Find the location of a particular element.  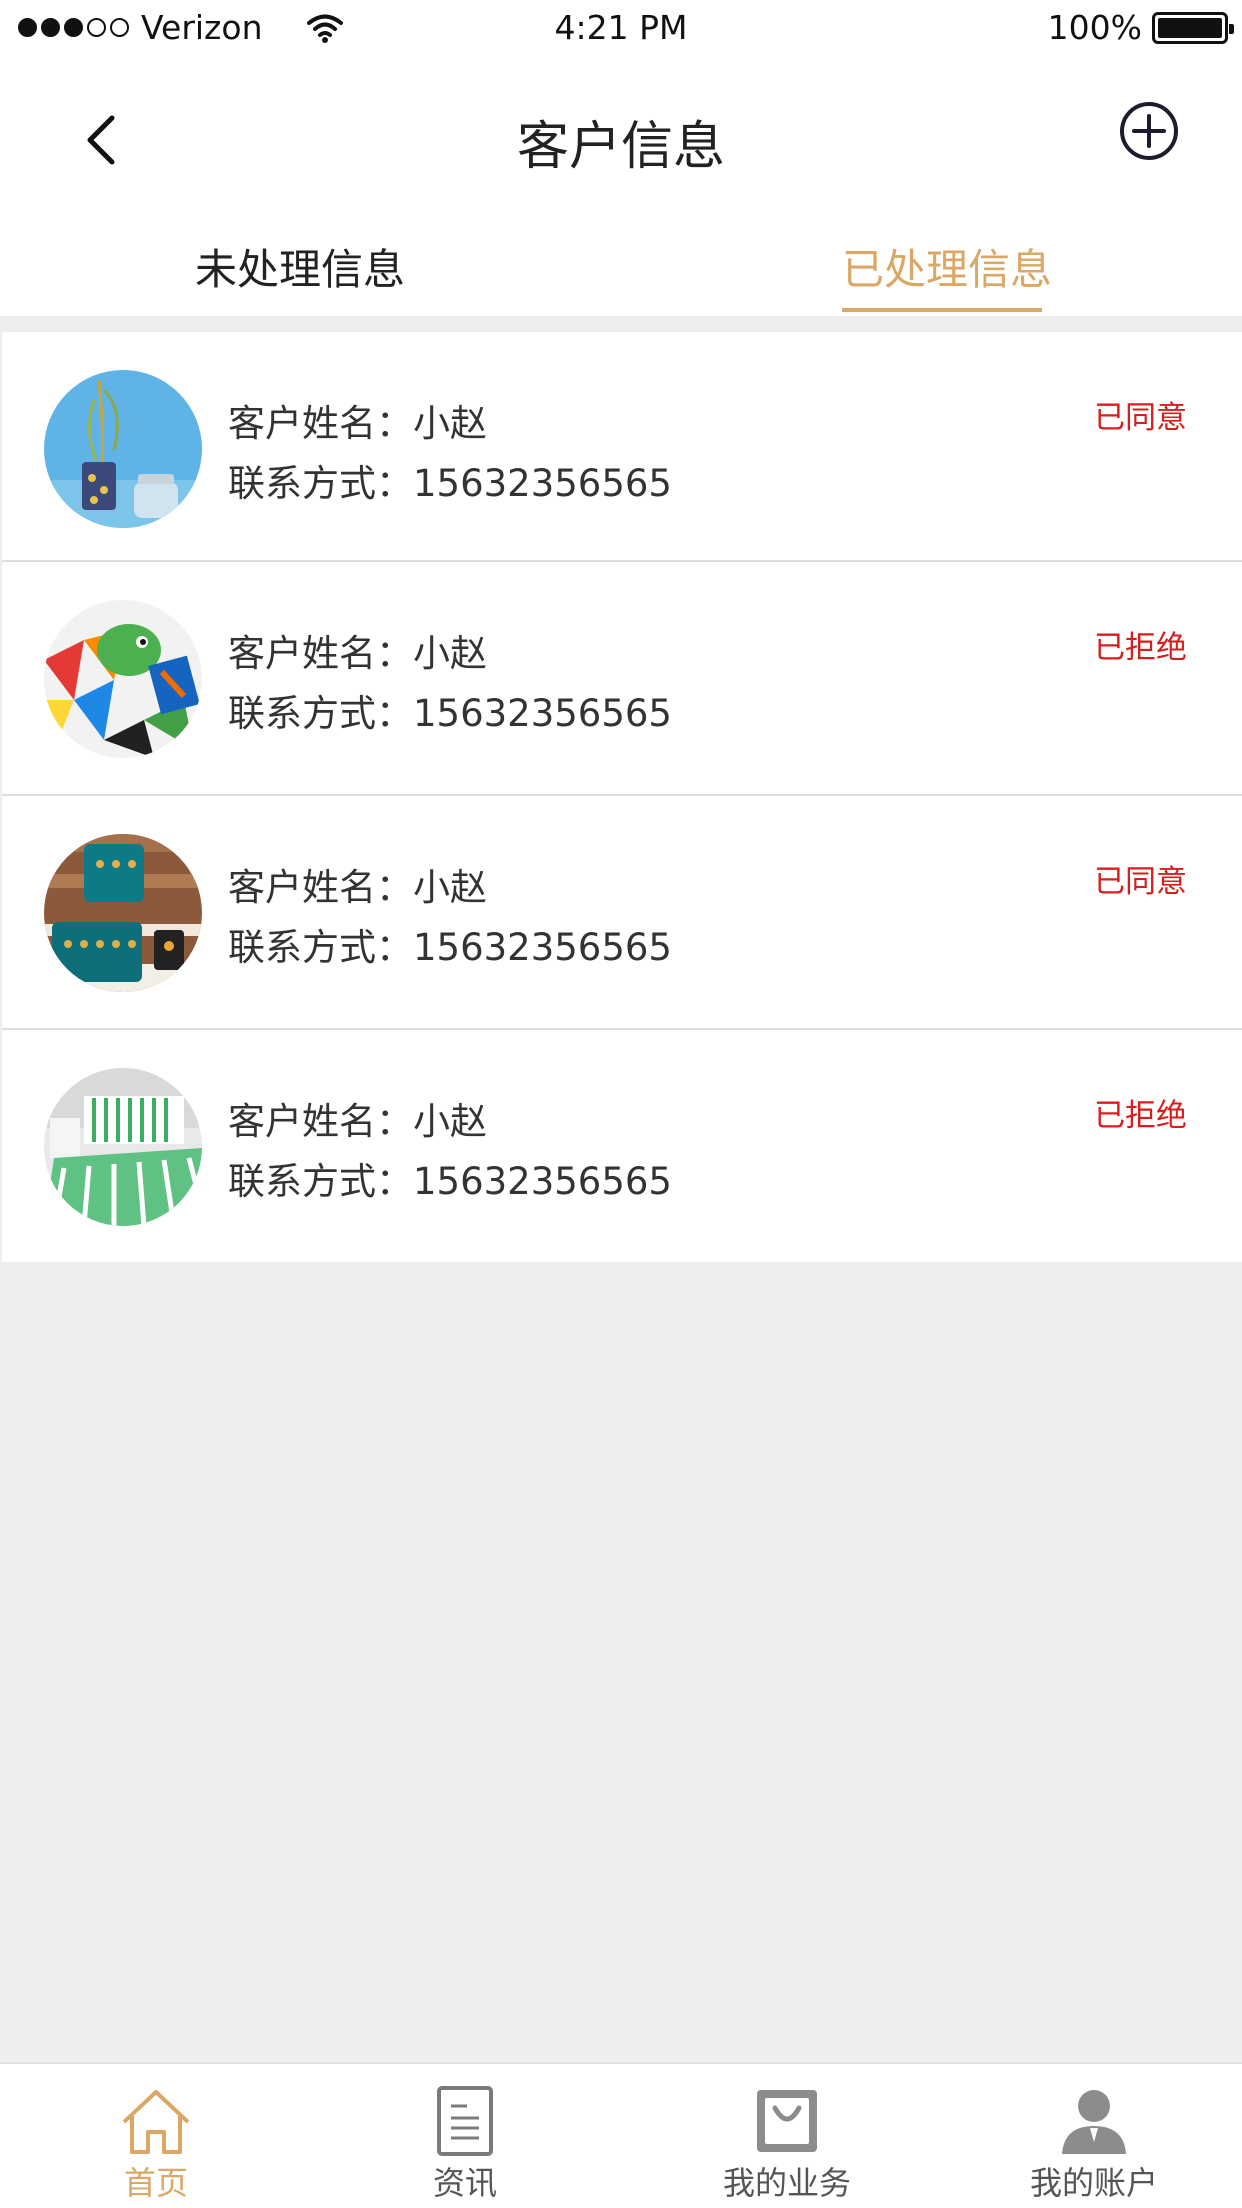

tabbar-item-business: 我的业务 is located at coordinates (787, 2136).